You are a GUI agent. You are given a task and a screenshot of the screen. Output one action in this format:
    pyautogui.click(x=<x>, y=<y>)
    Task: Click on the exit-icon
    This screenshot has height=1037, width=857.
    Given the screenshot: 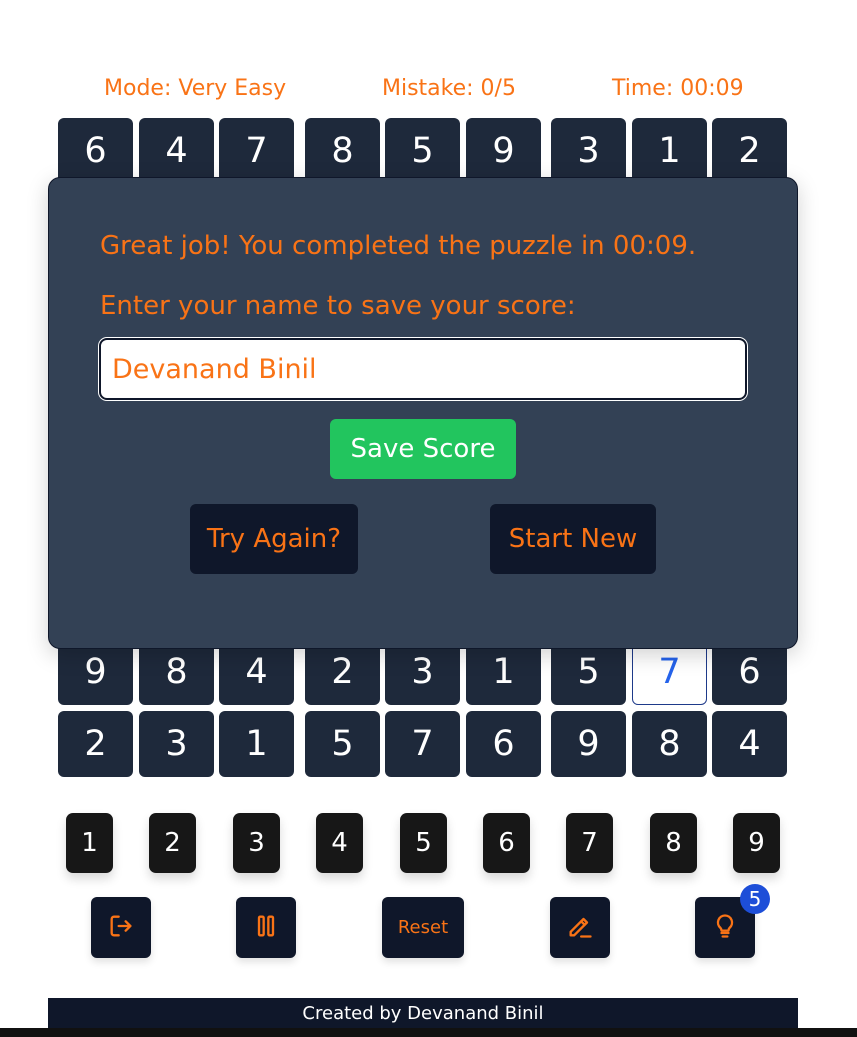 What is the action you would take?
    pyautogui.click(x=121, y=928)
    